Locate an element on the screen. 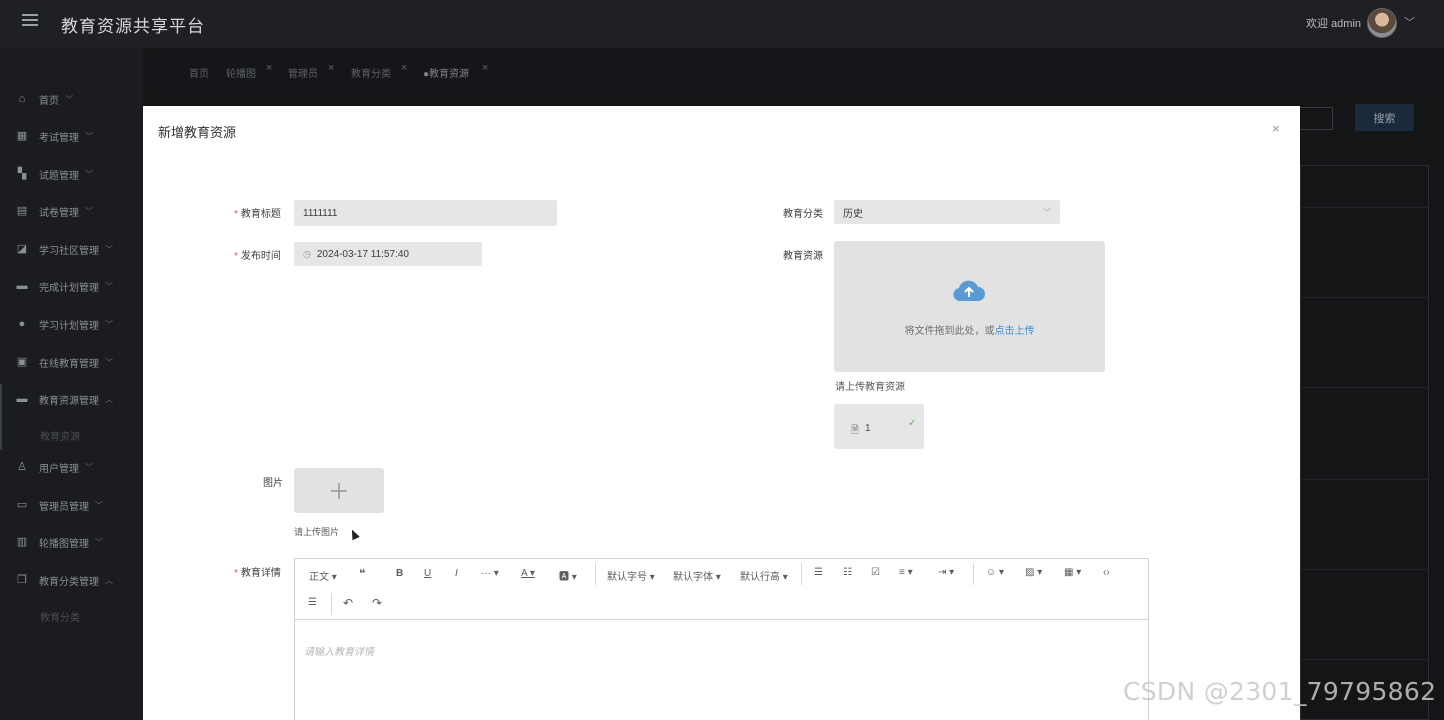 The height and width of the screenshot is (720, 1444). upload-tip: 请上传教育资源 is located at coordinates (870, 387).